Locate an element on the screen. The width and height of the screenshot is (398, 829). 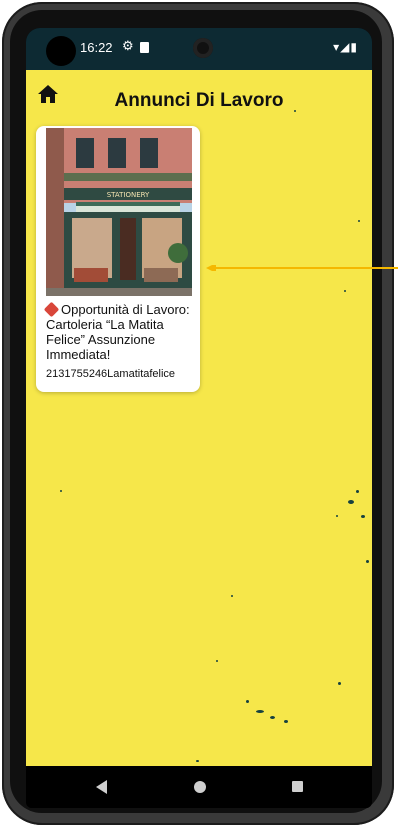
gear-icon: ⚙ is located at coordinates (128, 45).